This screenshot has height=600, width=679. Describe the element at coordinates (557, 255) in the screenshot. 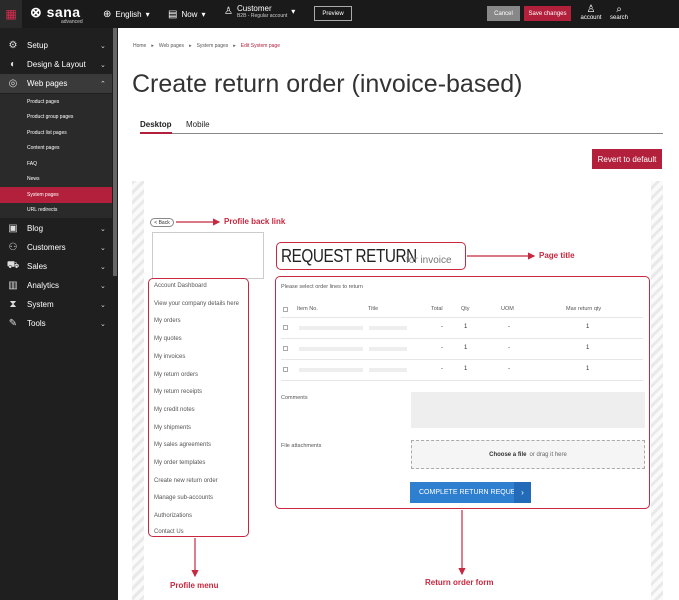

I see `annotation-label: Page title` at that location.